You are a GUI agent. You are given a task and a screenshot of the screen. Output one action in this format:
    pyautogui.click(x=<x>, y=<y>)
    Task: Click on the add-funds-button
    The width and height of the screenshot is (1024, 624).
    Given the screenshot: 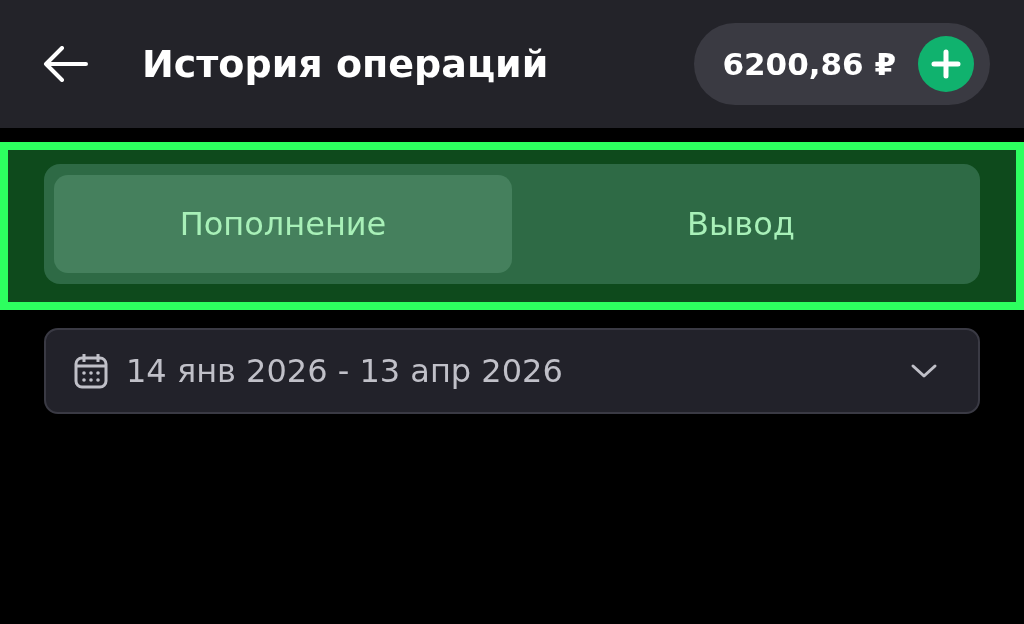 What is the action you would take?
    pyautogui.click(x=946, y=64)
    